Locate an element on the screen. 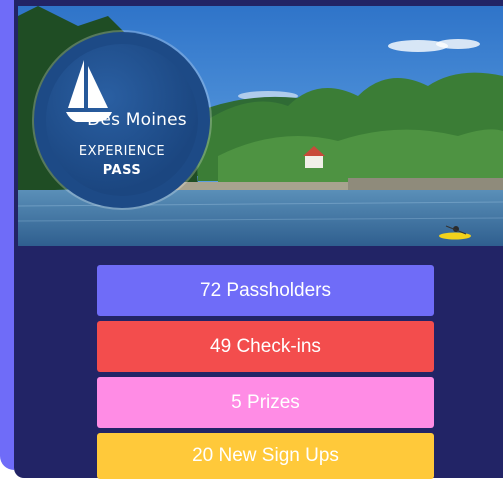  new-signups-button: 20 New Sign Ups is located at coordinates (265, 456).